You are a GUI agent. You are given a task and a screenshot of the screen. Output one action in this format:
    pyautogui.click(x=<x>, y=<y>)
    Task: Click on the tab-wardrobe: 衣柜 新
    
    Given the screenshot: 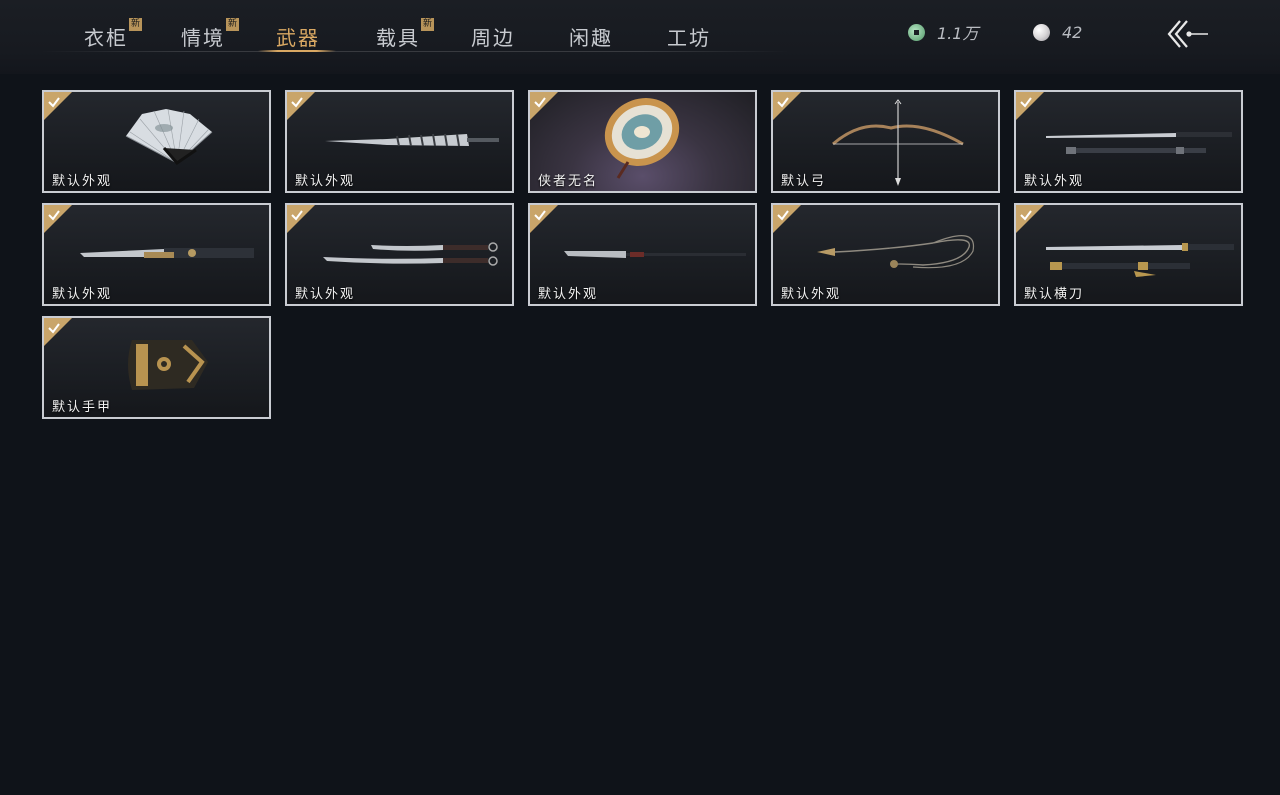 What is the action you would take?
    pyautogui.click(x=113, y=34)
    